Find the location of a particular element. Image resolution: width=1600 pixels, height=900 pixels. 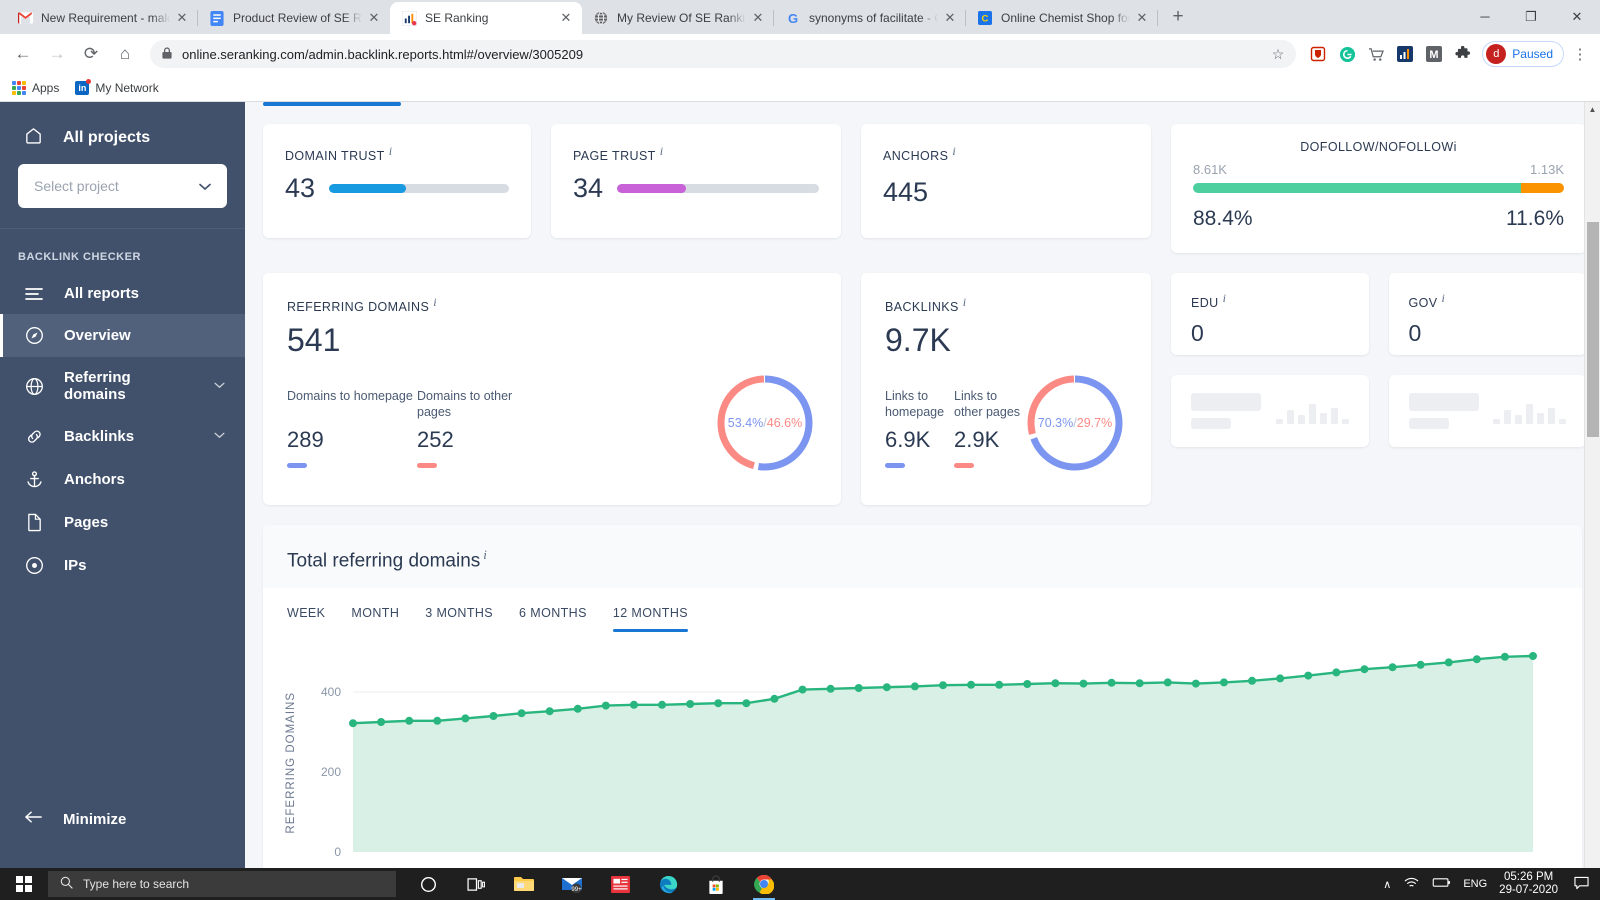

sidebar-item-referring-domains: Referring domains is located at coordinates (122, 386).